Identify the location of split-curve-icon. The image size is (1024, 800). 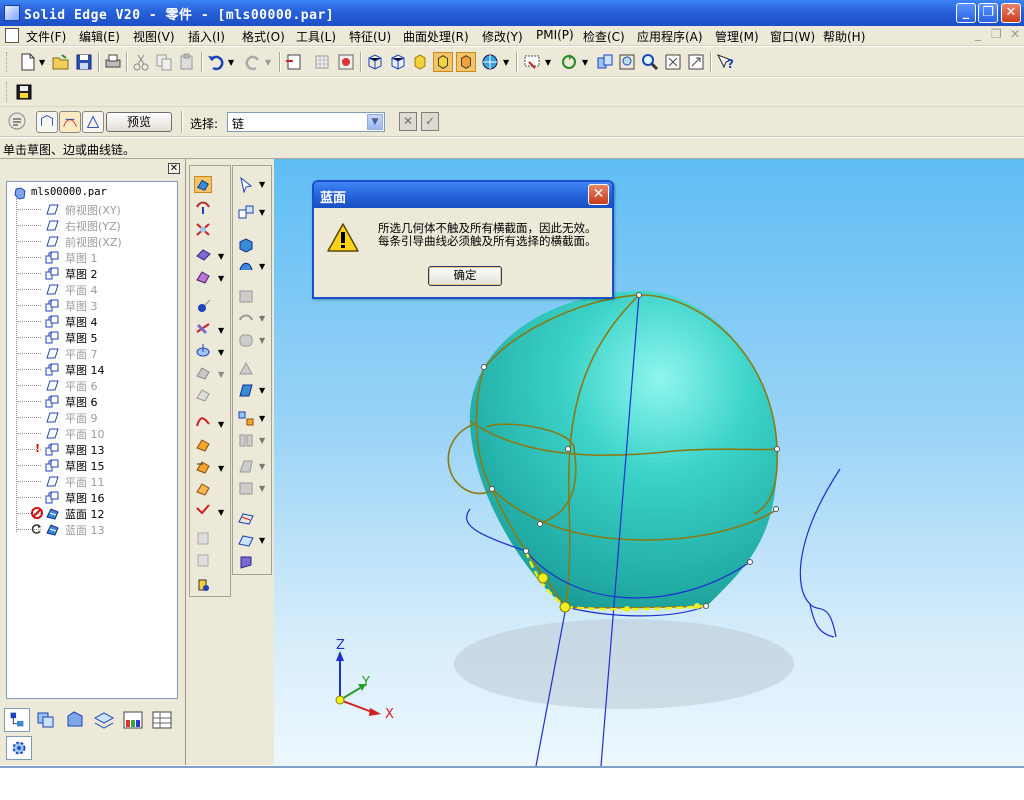
(203, 372).